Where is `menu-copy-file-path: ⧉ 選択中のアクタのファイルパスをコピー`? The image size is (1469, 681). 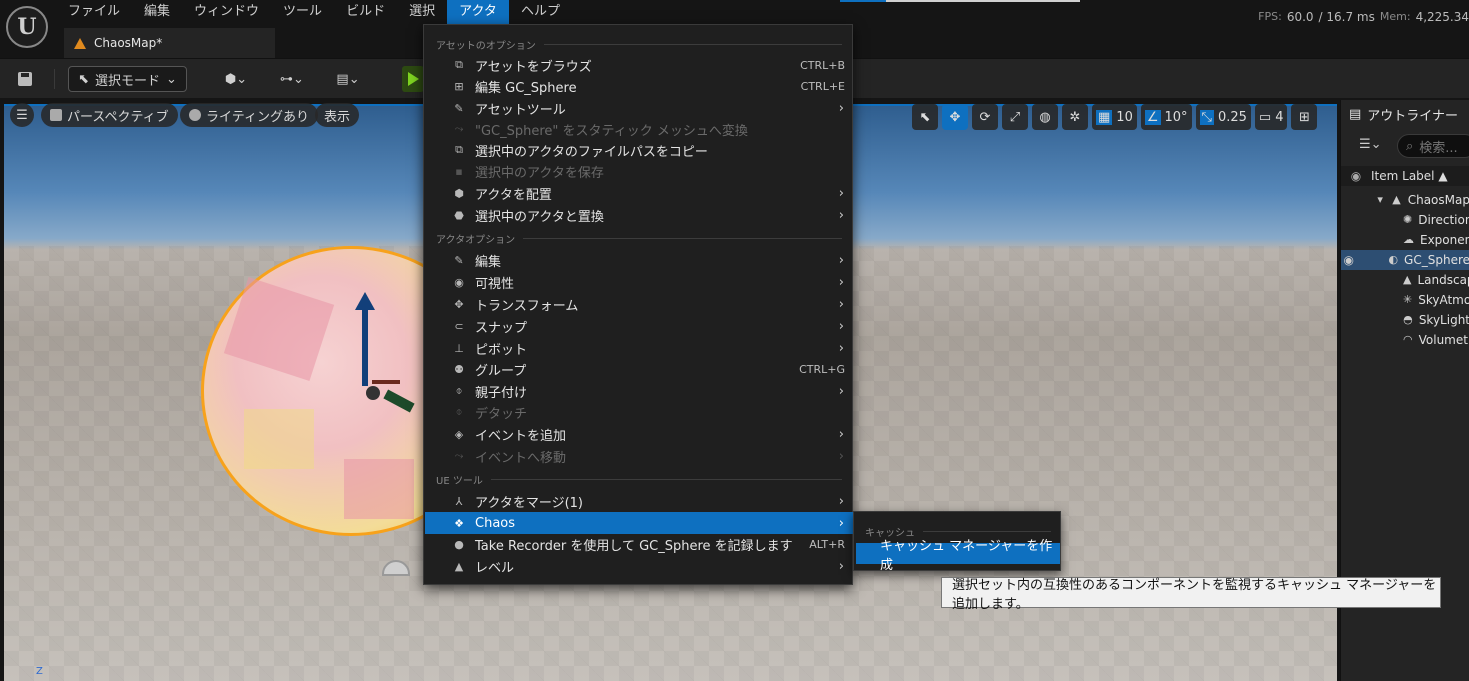
menu-copy-file-path: ⧉ 選択中のアクタのファイルパスをコピー is located at coordinates (639, 150).